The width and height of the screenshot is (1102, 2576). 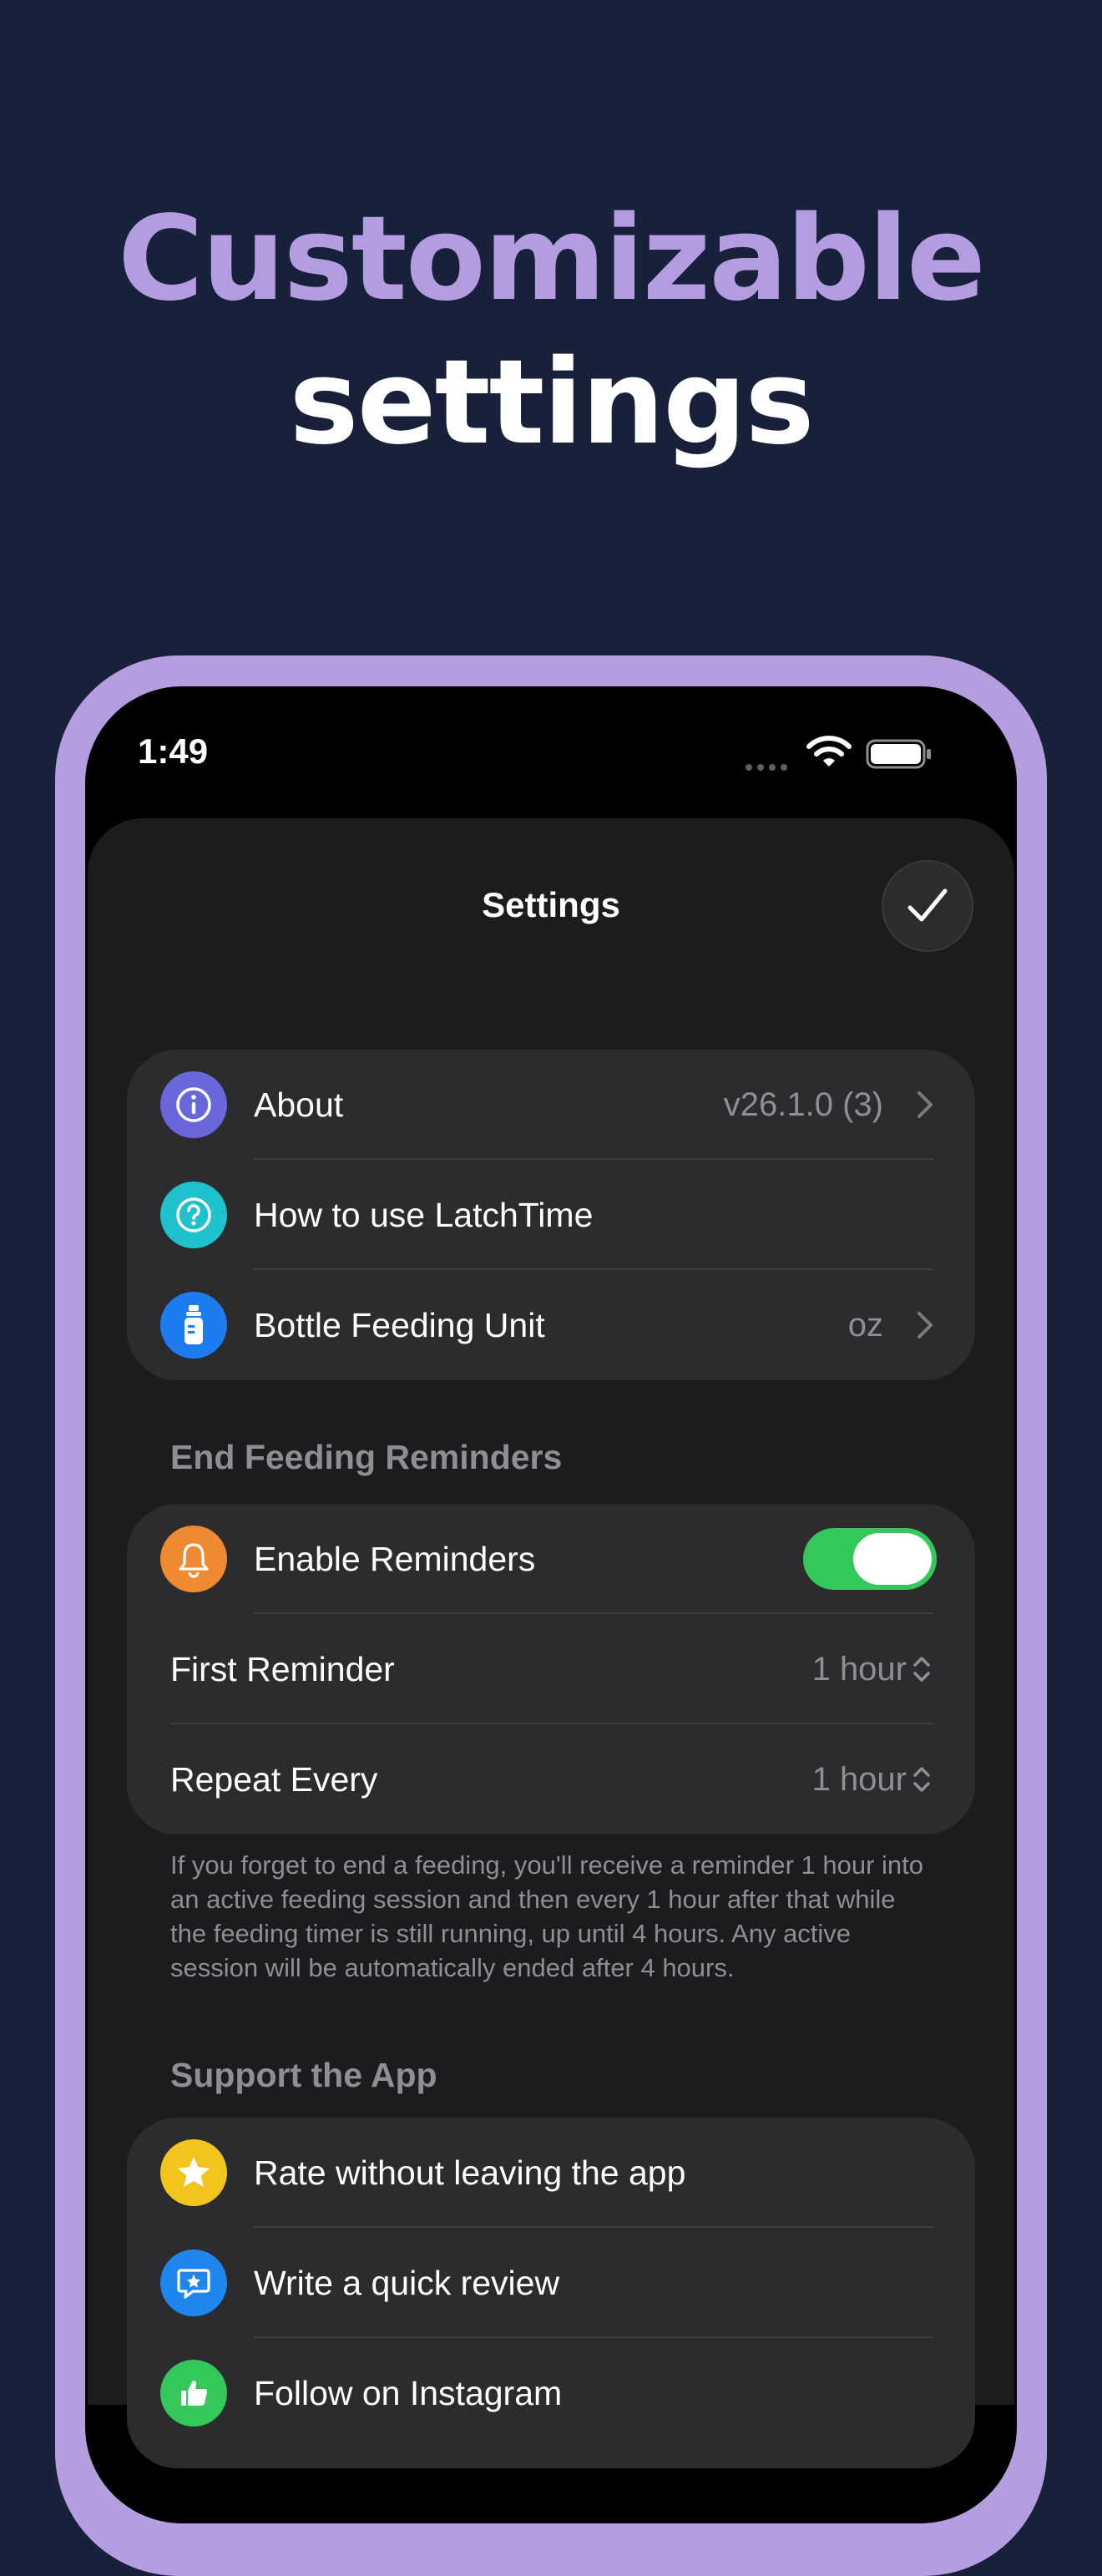 What do you see at coordinates (551, 1105) in the screenshot?
I see `about-row: About v26.1.0 (3)` at bounding box center [551, 1105].